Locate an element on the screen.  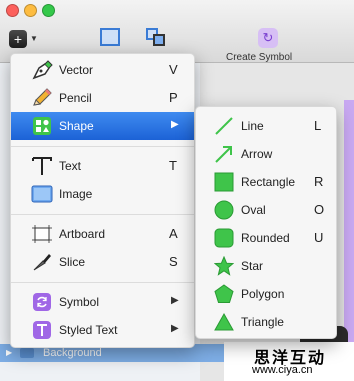
symbol-icon is located at coordinates (42, 302).